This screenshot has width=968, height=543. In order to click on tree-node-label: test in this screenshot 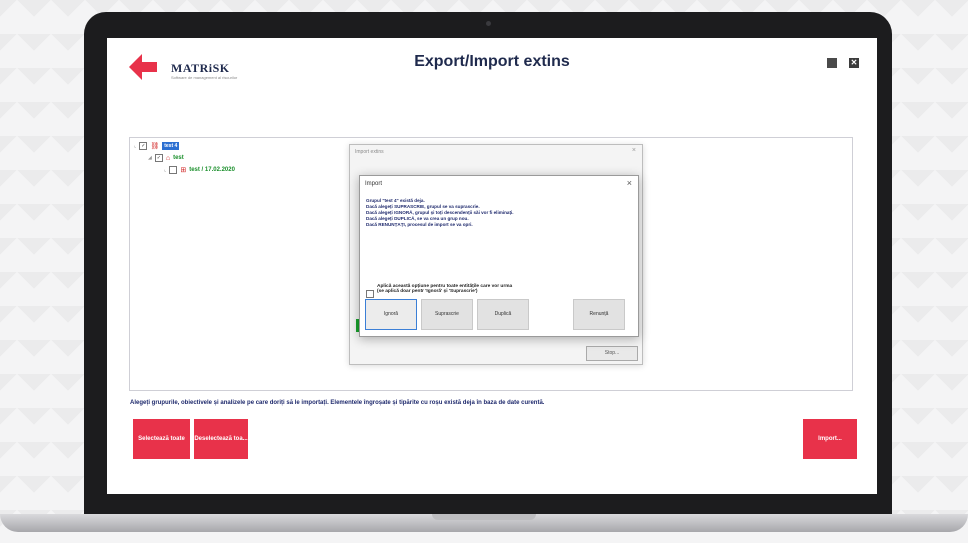, I will do `click(178, 158)`.